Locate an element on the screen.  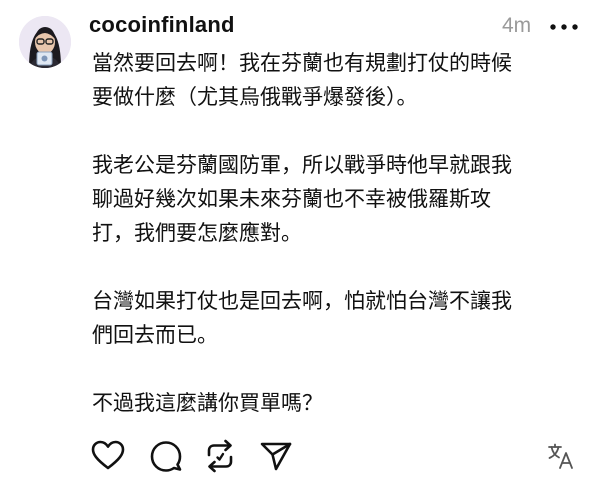
post-paragraph-1: 當然要回去啊！我在芬蘭也有規劃打仗的時候 要做什麼（尤其烏俄戰爭爆發後）。 is located at coordinates (302, 80).